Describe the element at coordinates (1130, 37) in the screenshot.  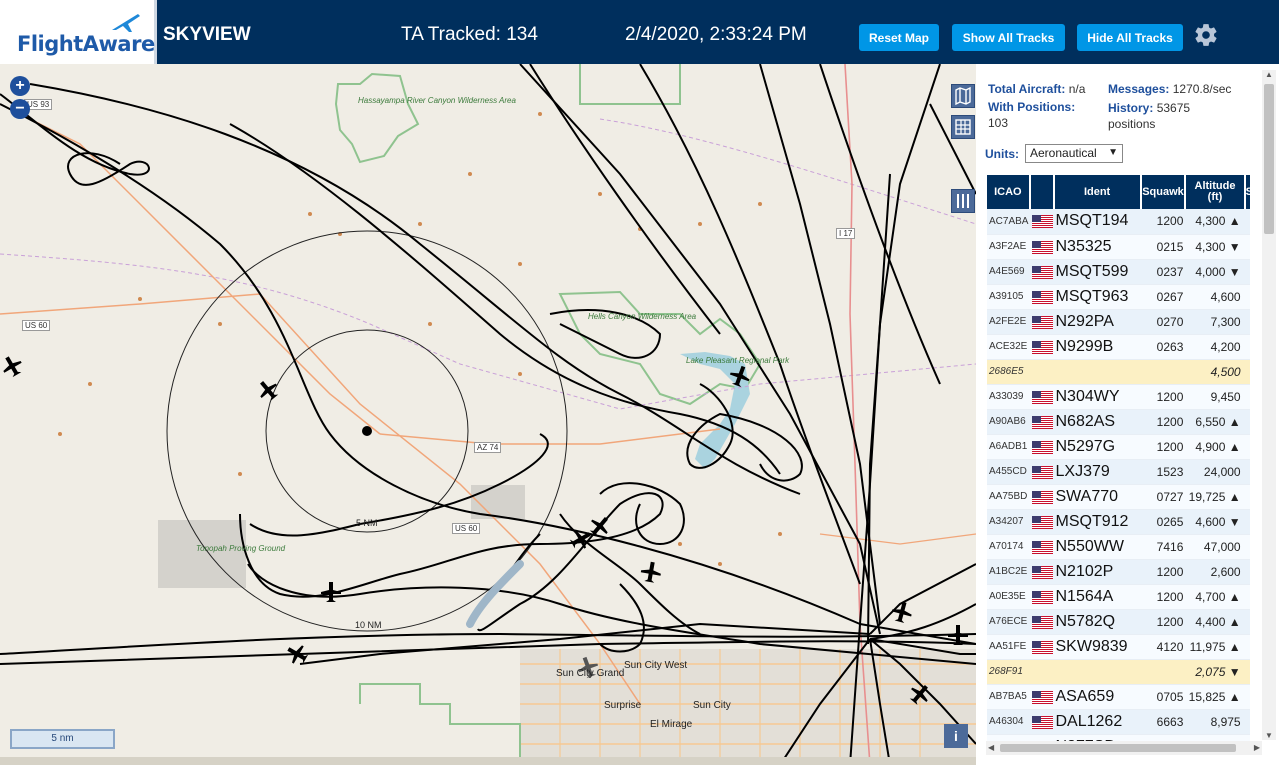
I see `hide-all-tracks-button: Hide All Tracks` at that location.